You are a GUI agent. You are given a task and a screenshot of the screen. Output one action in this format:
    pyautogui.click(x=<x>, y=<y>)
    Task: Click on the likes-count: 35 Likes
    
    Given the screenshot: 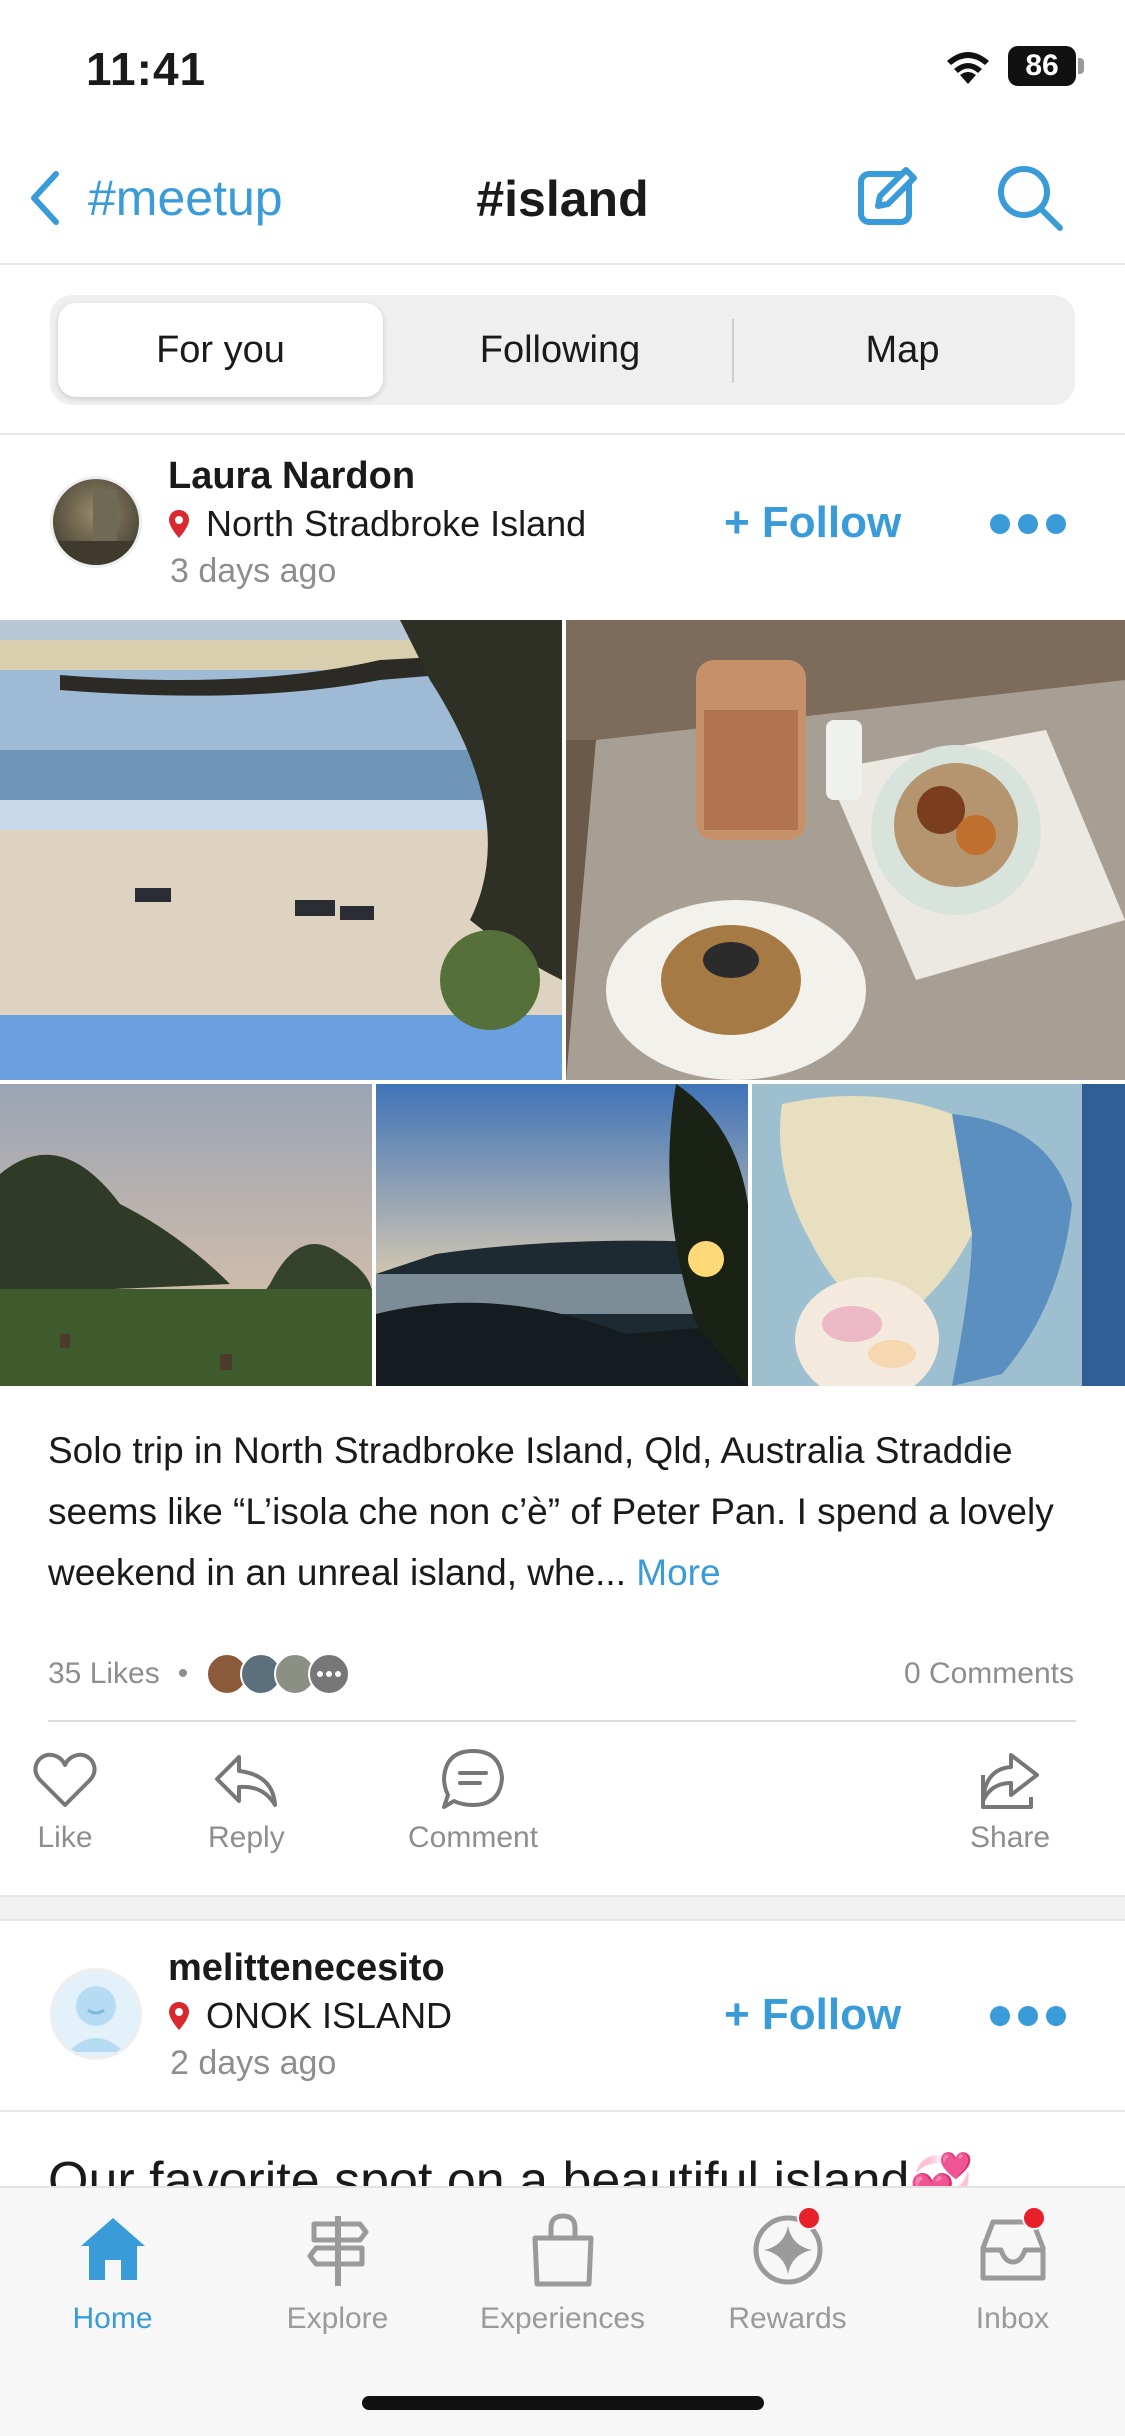 What is the action you would take?
    pyautogui.click(x=104, y=1674)
    